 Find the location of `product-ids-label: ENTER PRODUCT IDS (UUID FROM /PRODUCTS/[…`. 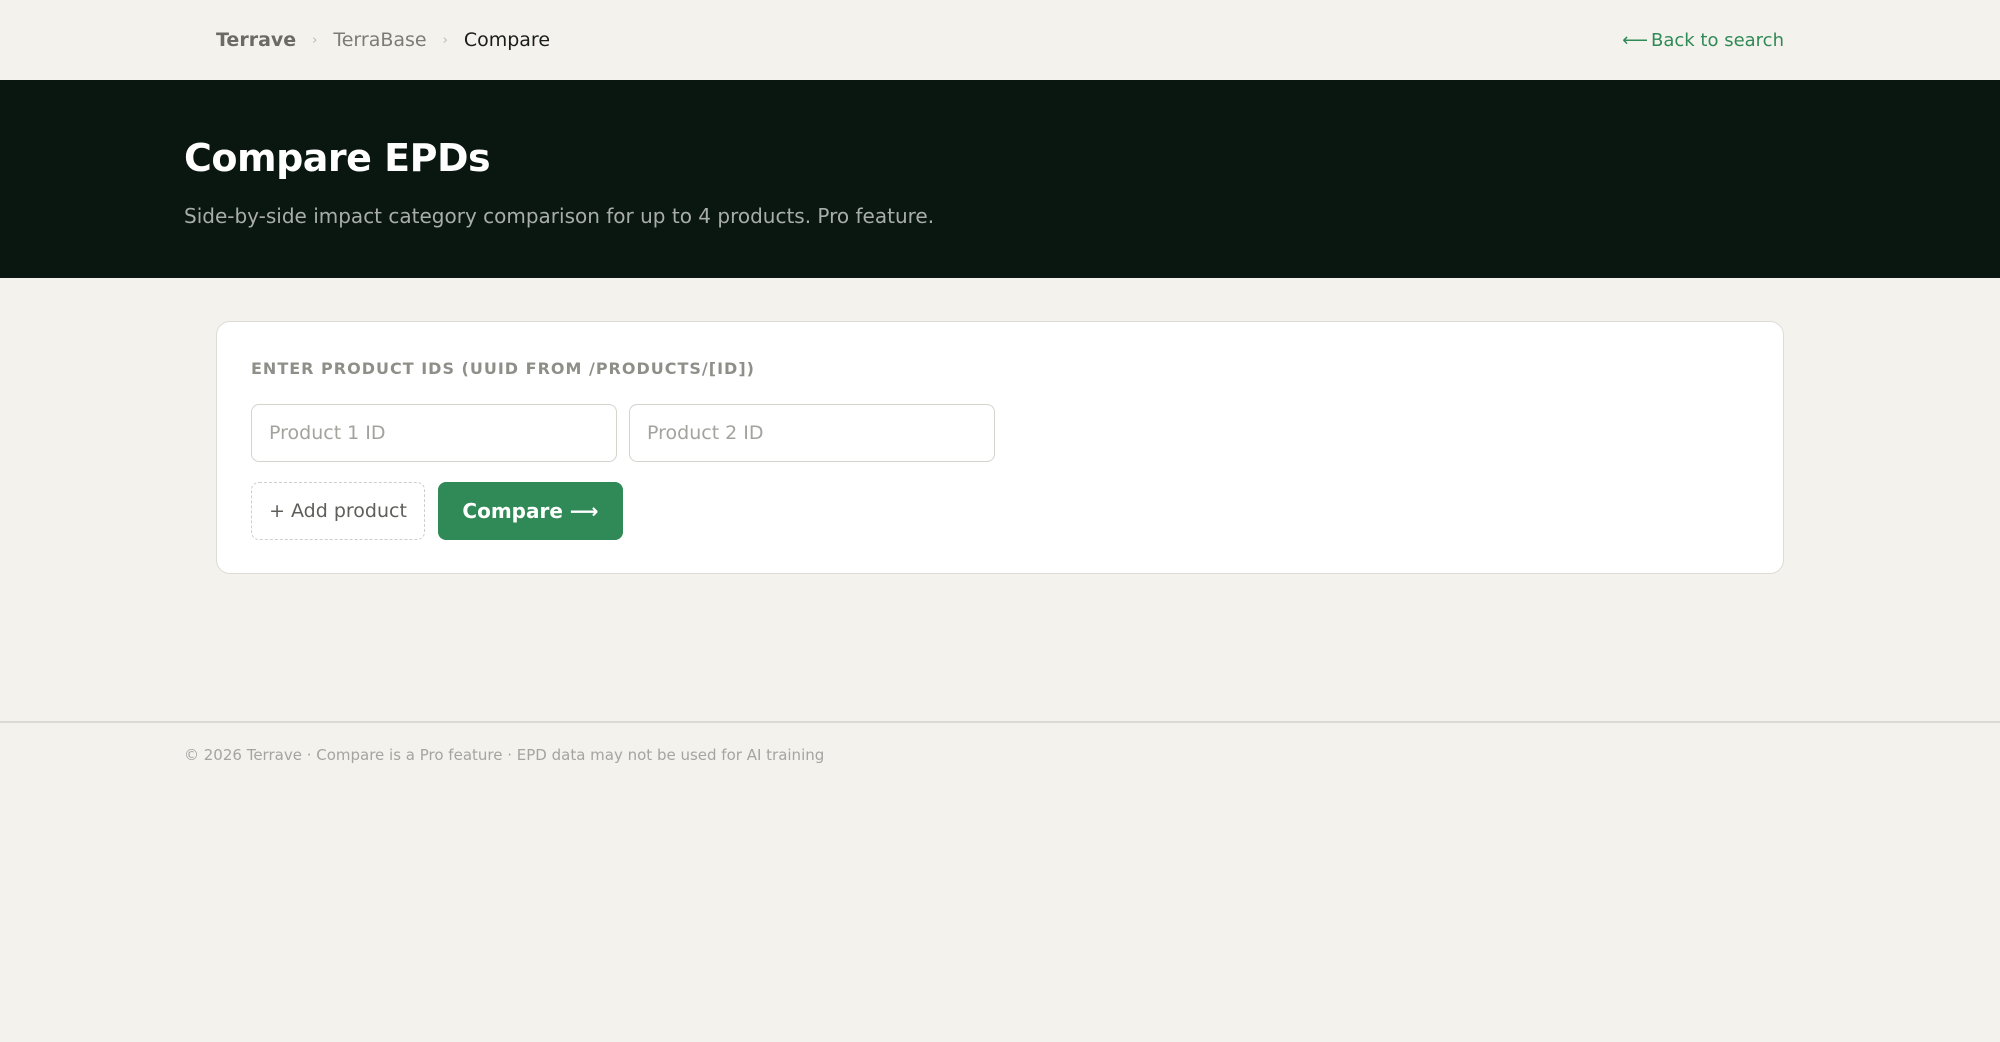

product-ids-label: ENTER PRODUCT IDS (UUID FROM /PRODUCTS/[… is located at coordinates (503, 368).